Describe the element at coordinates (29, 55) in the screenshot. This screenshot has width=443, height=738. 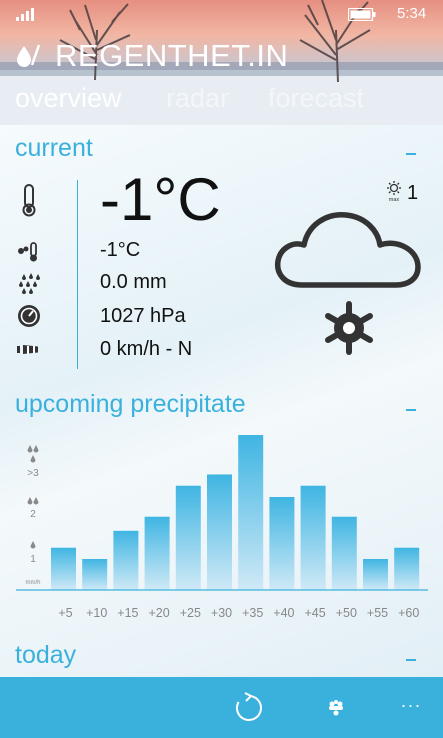
I see `app-logo-icon` at that location.